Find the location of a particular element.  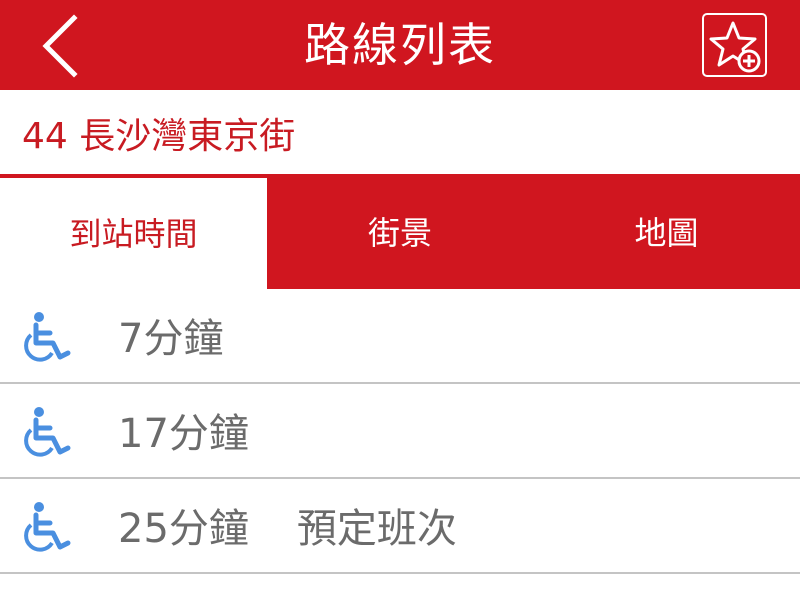

eta-text: 7分鐘 is located at coordinates (170, 335).